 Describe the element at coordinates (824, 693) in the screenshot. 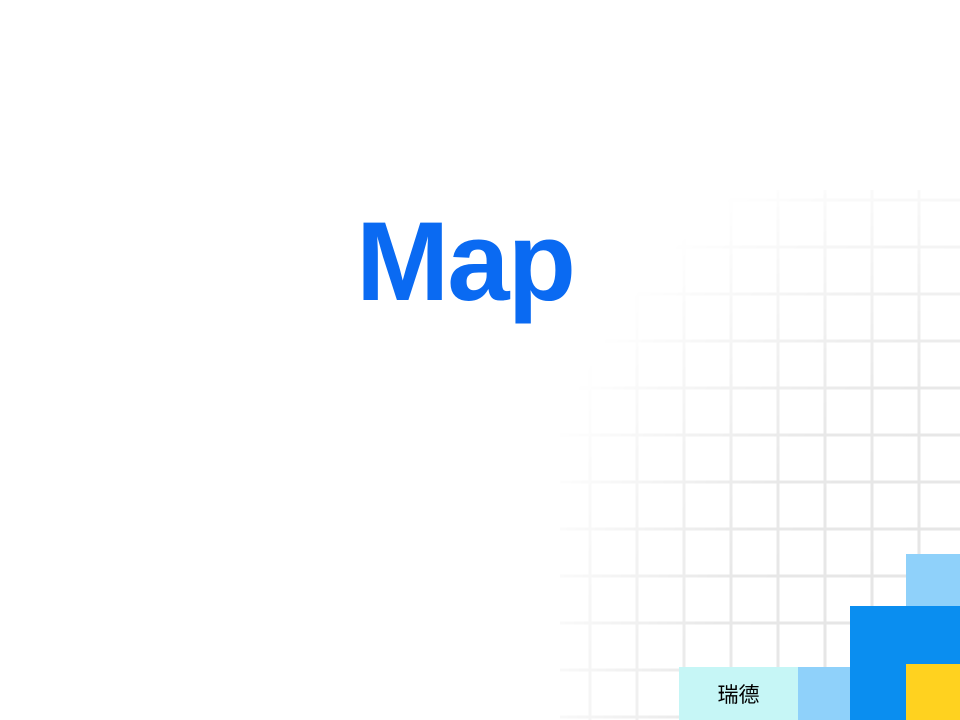

I see `decor-block-light-blue-bottom` at that location.